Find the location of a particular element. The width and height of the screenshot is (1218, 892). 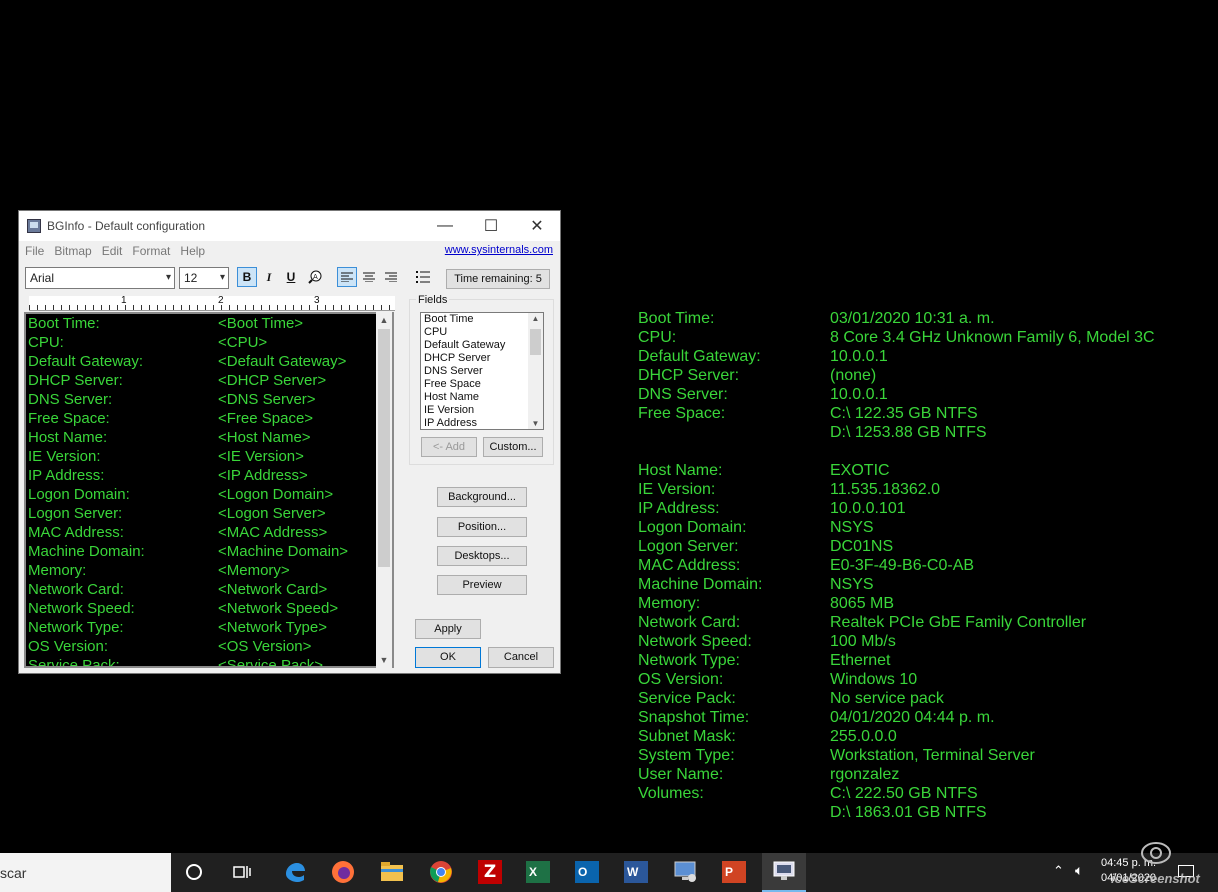

editor-scrollbar: ▲ ▼ is located at coordinates (384, 490).